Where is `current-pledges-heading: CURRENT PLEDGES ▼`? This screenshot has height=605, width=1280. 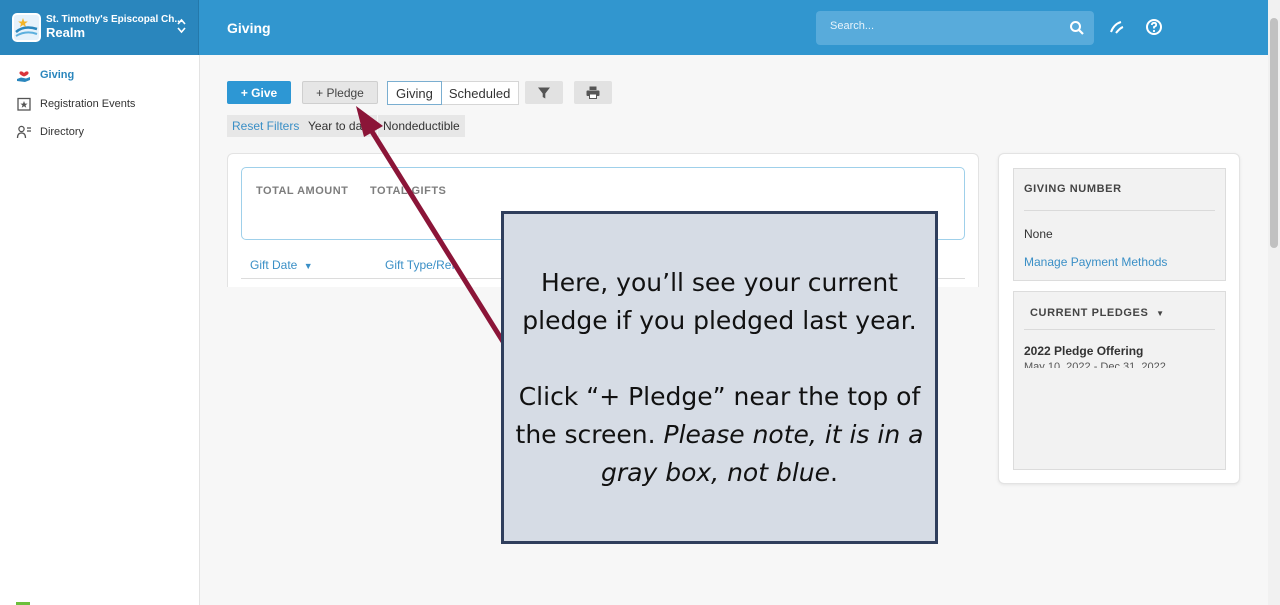 current-pledges-heading: CURRENT PLEDGES ▼ is located at coordinates (1097, 313).